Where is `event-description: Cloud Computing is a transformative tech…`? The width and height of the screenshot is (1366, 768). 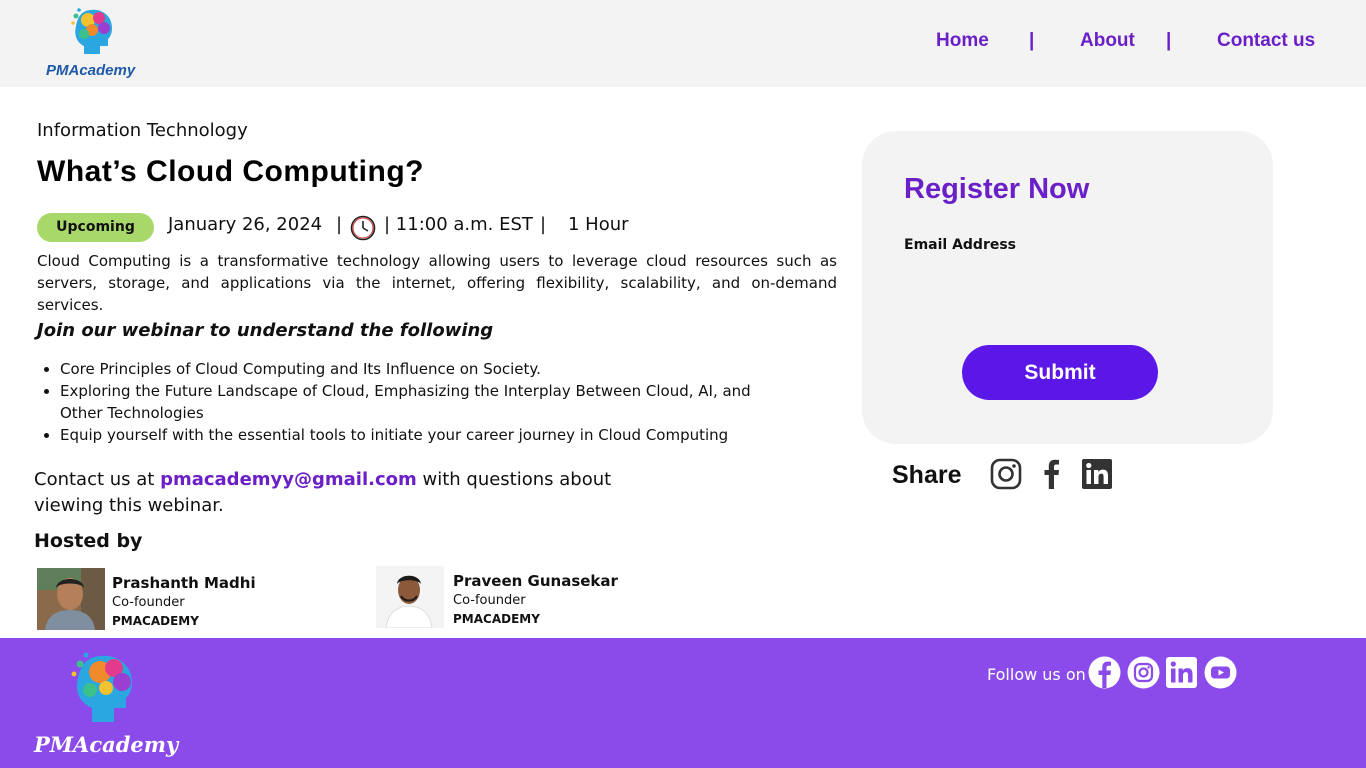
event-description: Cloud Computing is a transformative tech… is located at coordinates (437, 283).